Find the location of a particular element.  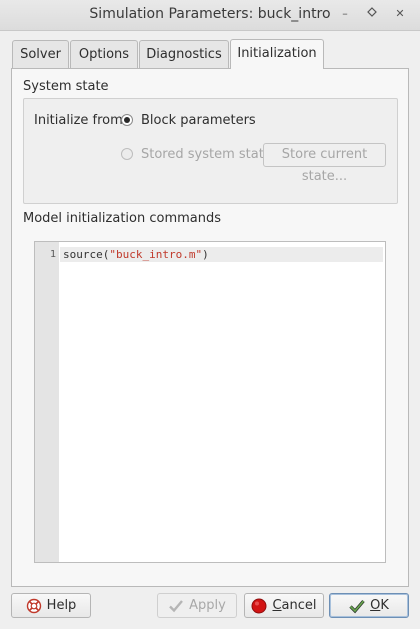

radio-stored-system-state-label: Stored system state is located at coordinates (206, 154).